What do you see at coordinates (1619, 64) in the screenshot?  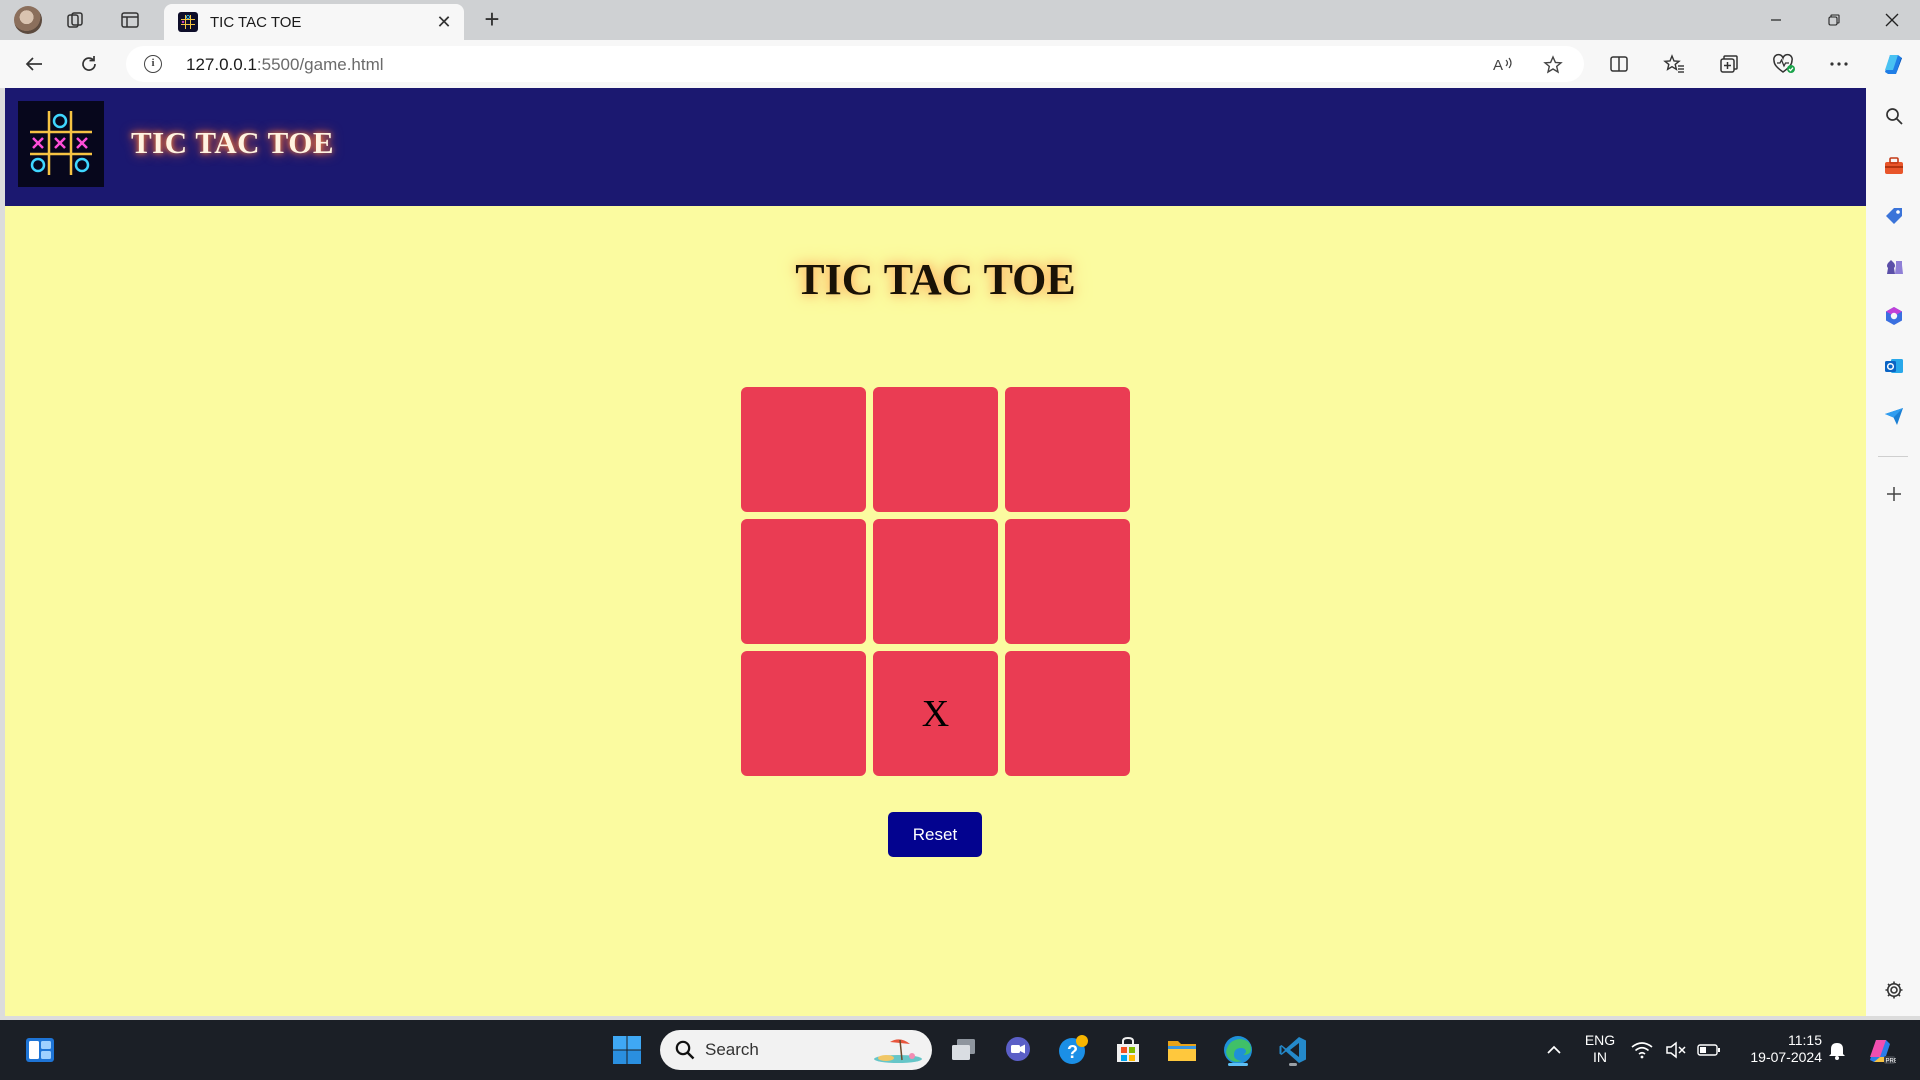 I see `split-screen-icon` at bounding box center [1619, 64].